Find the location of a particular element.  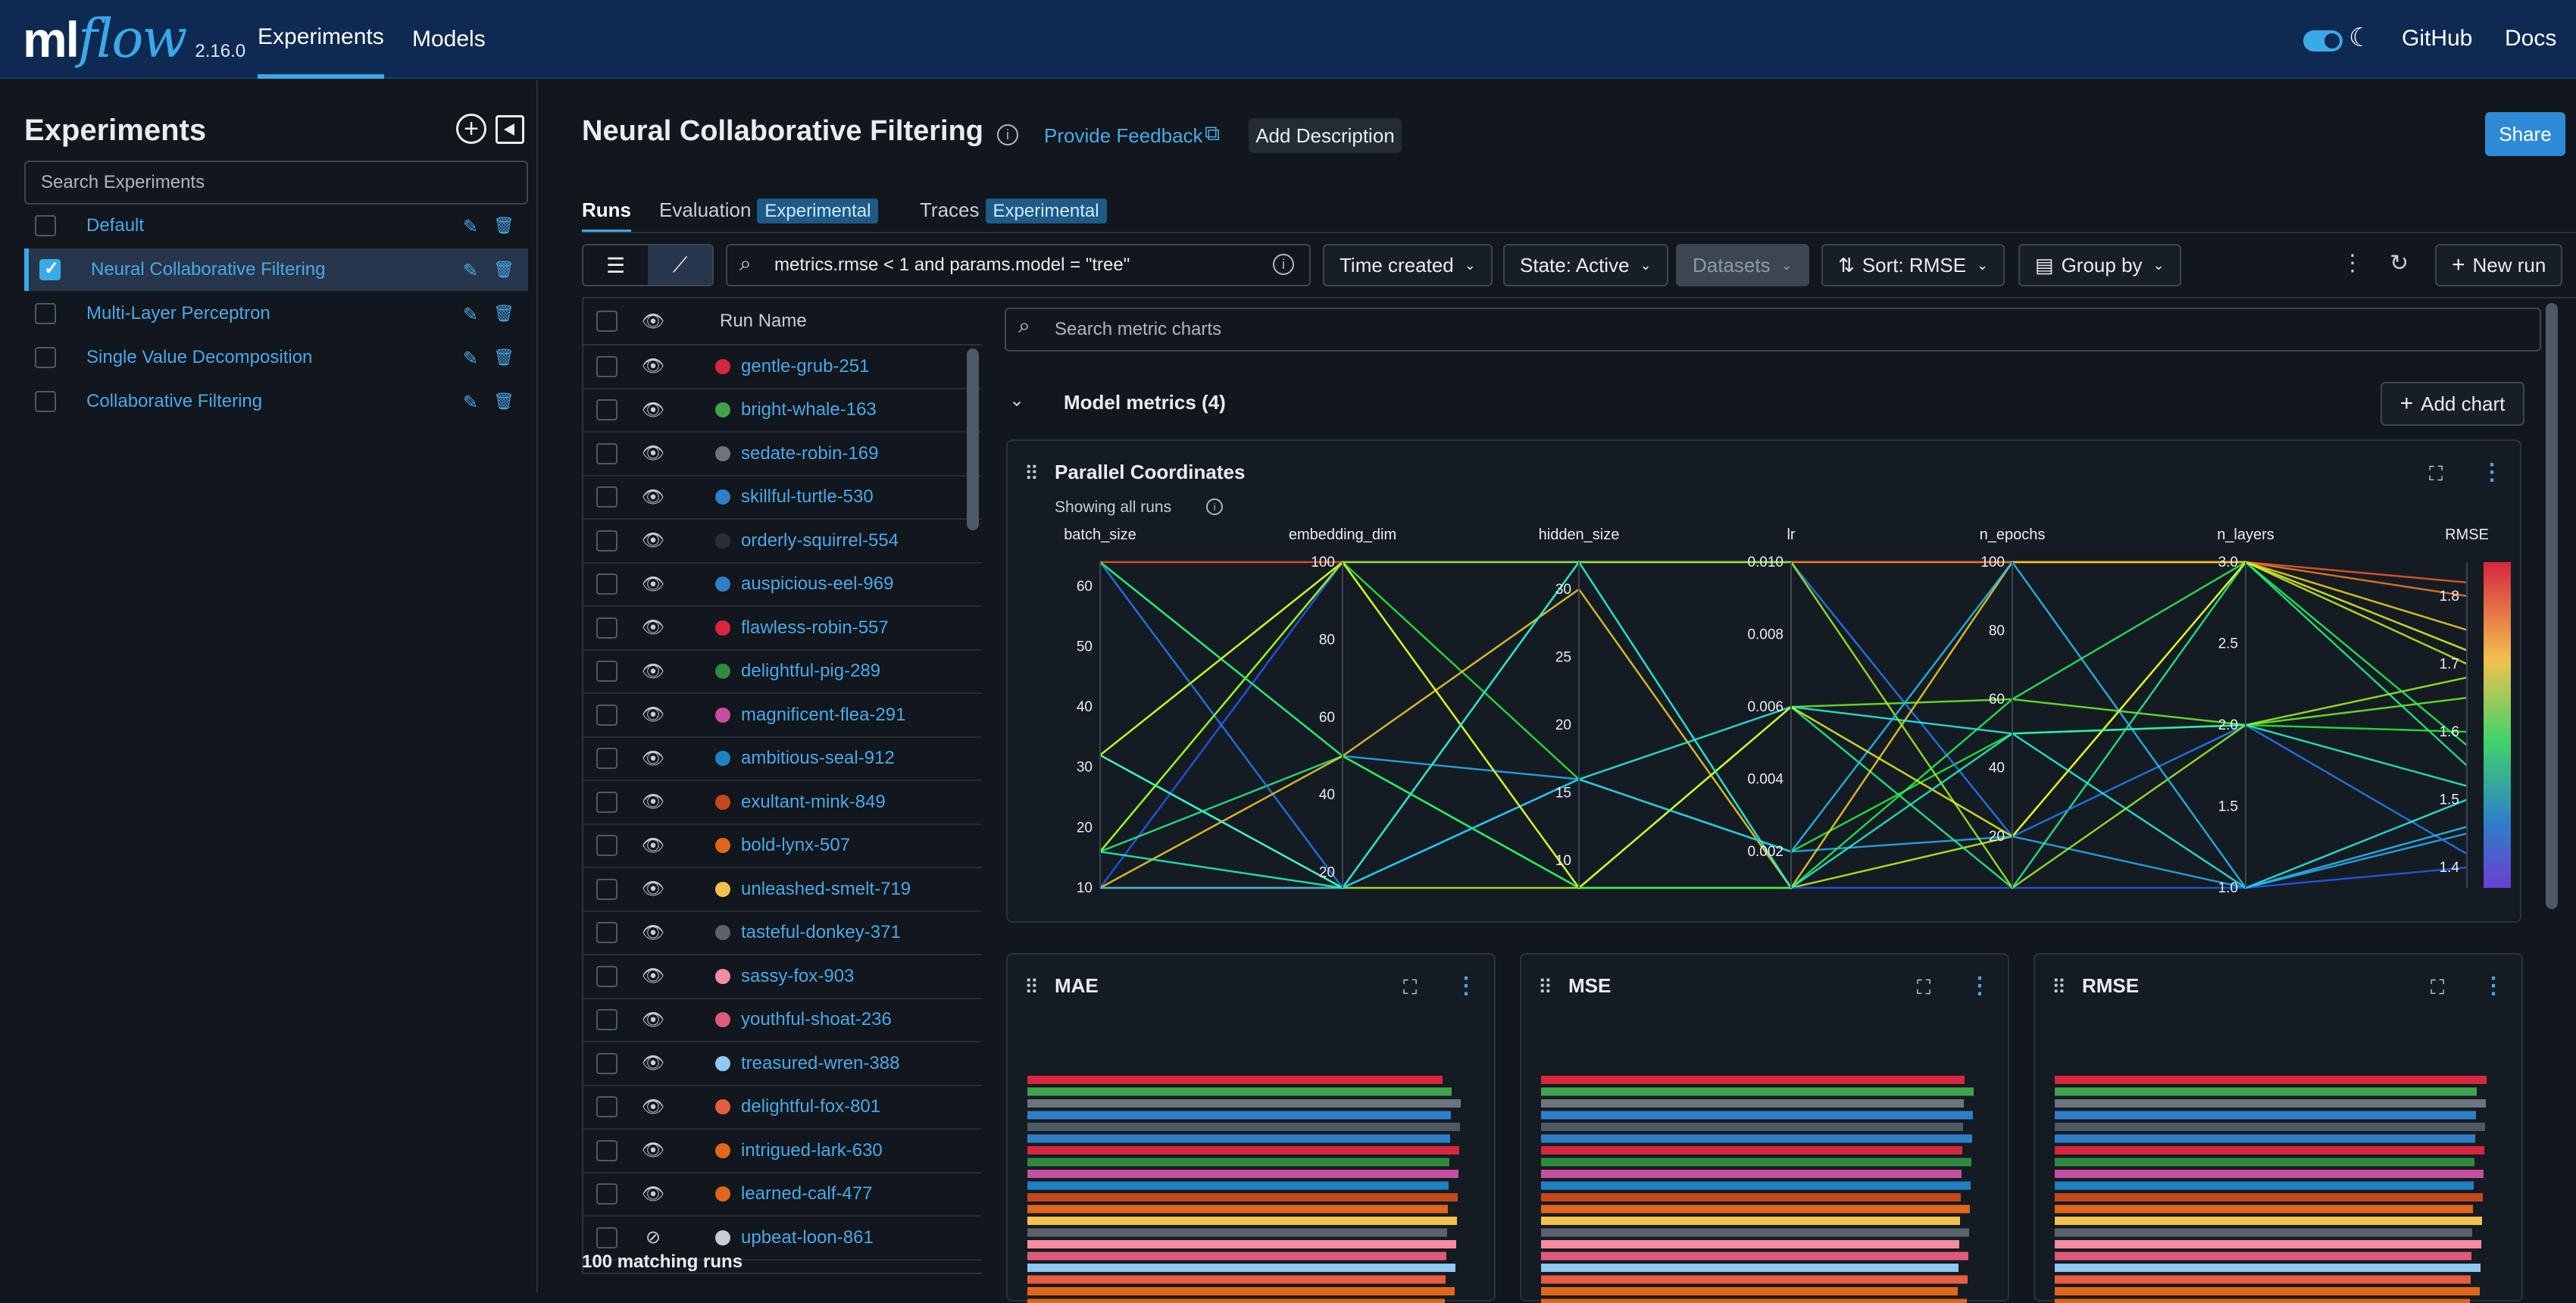

run-name-link: tasteful-donkey-371 is located at coordinates (821, 932).